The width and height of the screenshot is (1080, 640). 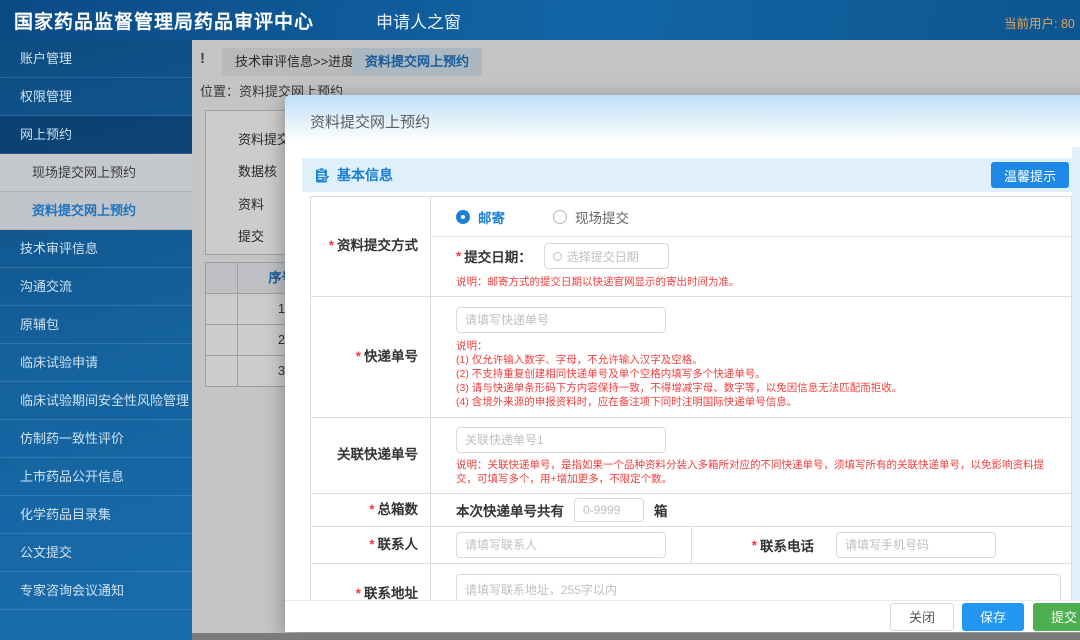 I want to click on submit-date-row: * 提交日期： 选择提交日期, so click(x=751, y=256).